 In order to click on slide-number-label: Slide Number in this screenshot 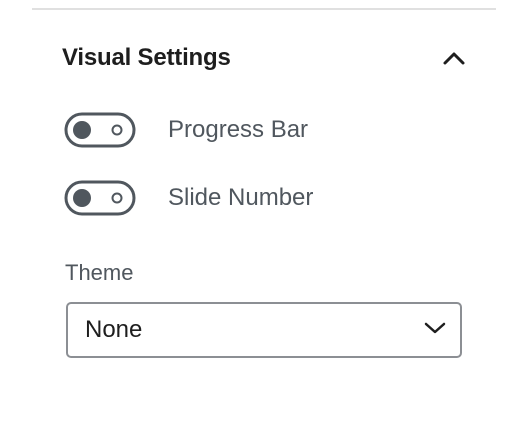, I will do `click(241, 197)`.